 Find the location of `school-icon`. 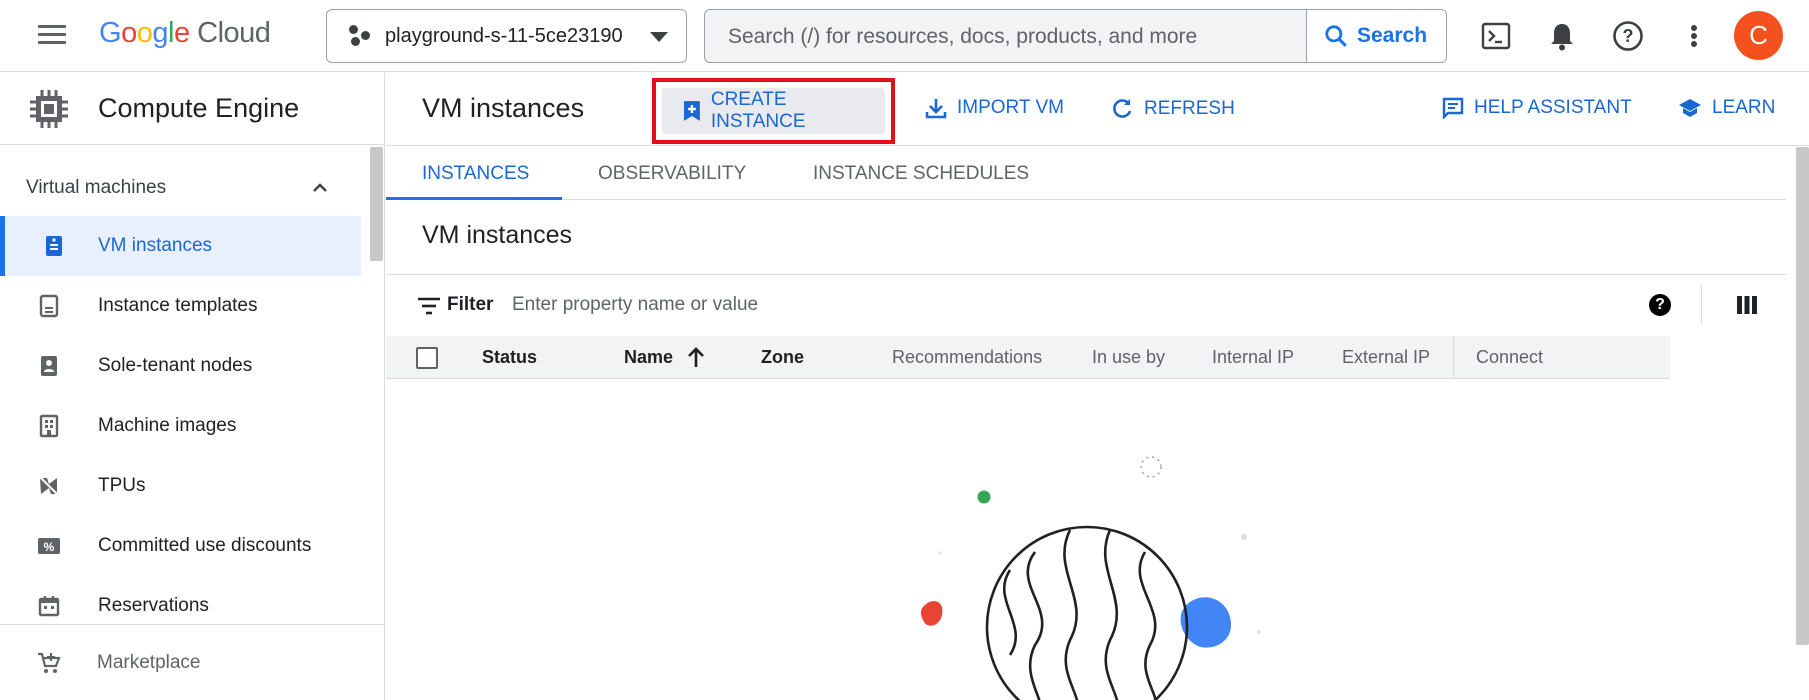

school-icon is located at coordinates (1690, 108).